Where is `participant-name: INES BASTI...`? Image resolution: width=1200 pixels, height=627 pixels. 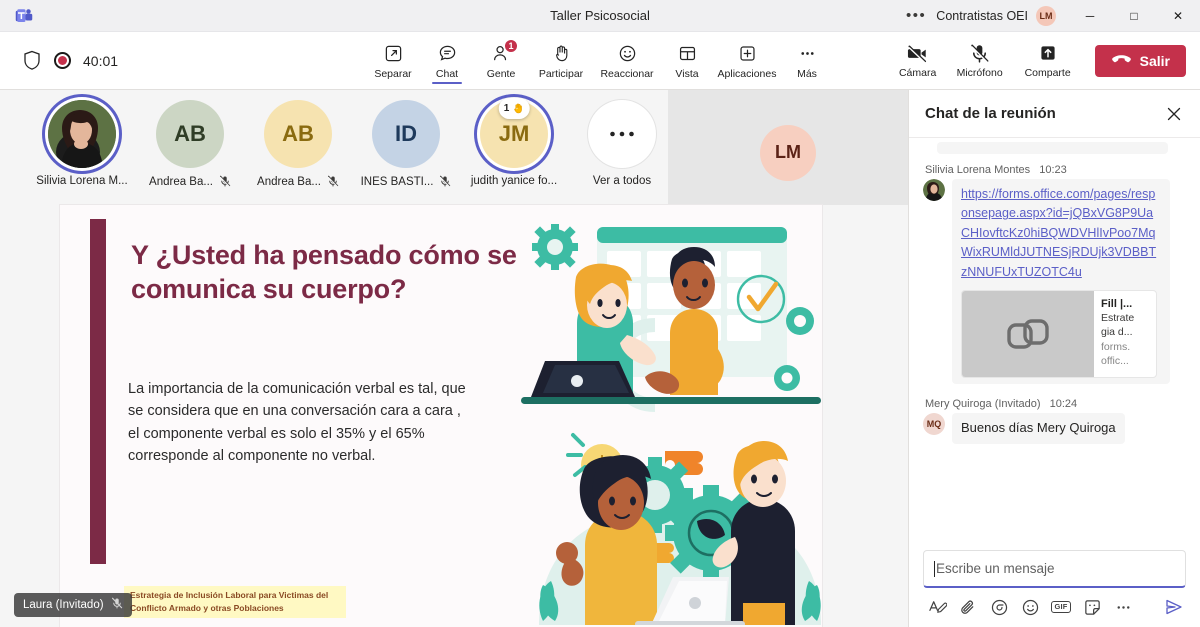
participant-name: INES BASTI... is located at coordinates (397, 181).